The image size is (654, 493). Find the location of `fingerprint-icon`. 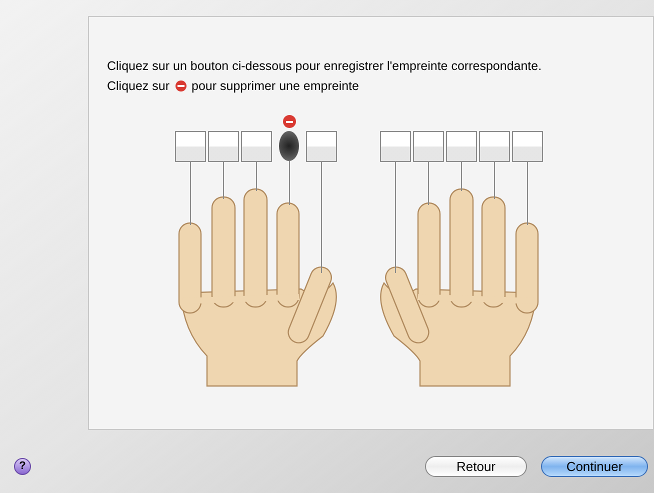

fingerprint-icon is located at coordinates (289, 146).